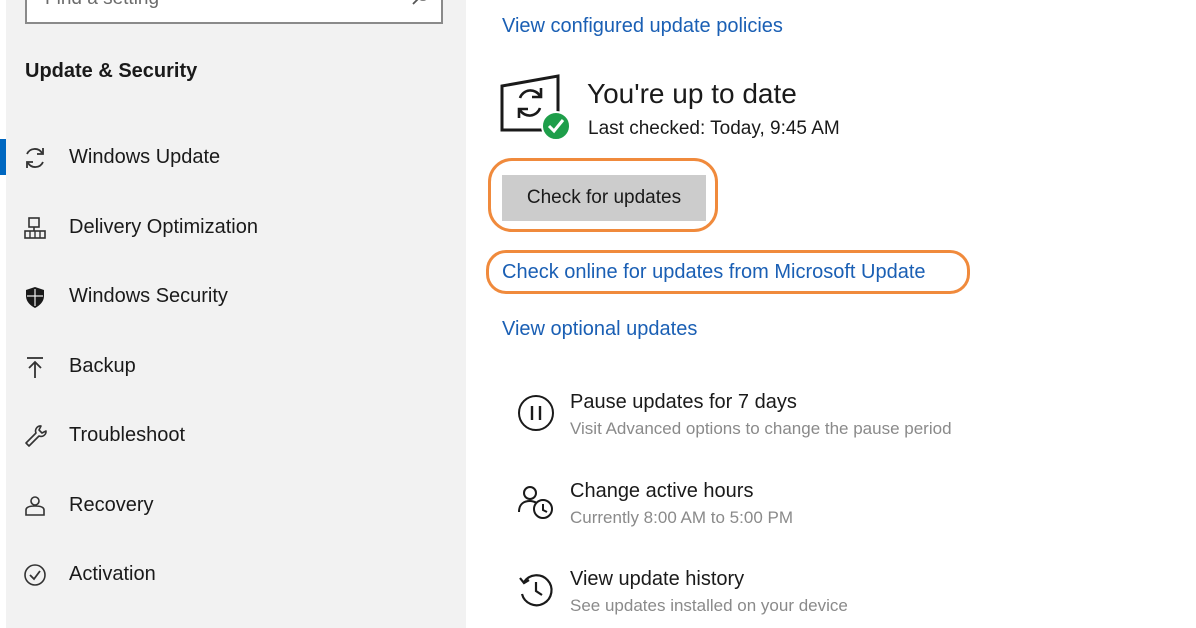 The height and width of the screenshot is (628, 1196). I want to click on sidebar-item-label: Windows Security, so click(148, 296).